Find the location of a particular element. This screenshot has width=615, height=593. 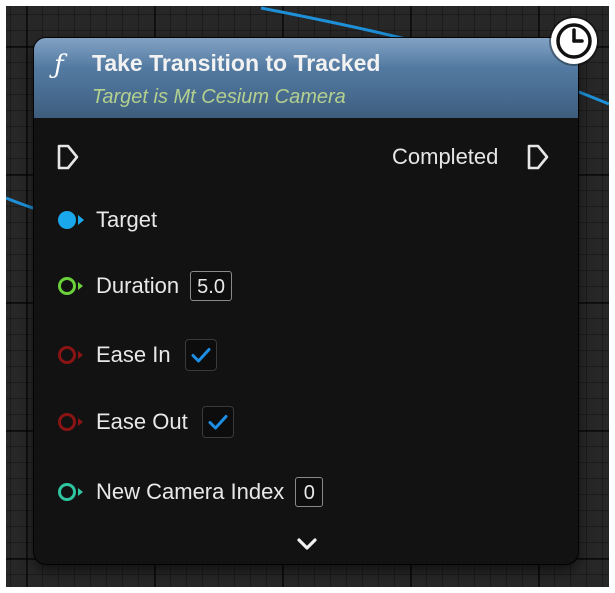

pin-row-ease-in: Ease In is located at coordinates (136, 355).